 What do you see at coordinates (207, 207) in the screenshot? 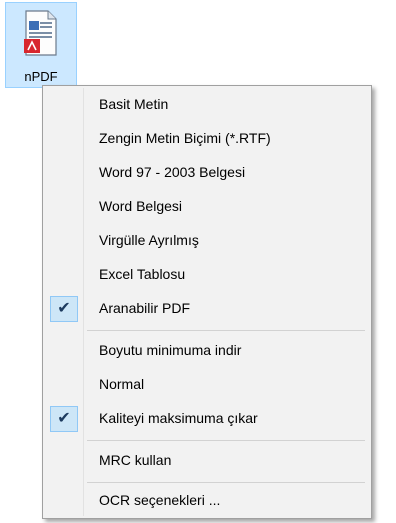
I see `menu-item-word-belgesi: Word Belgesi` at bounding box center [207, 207].